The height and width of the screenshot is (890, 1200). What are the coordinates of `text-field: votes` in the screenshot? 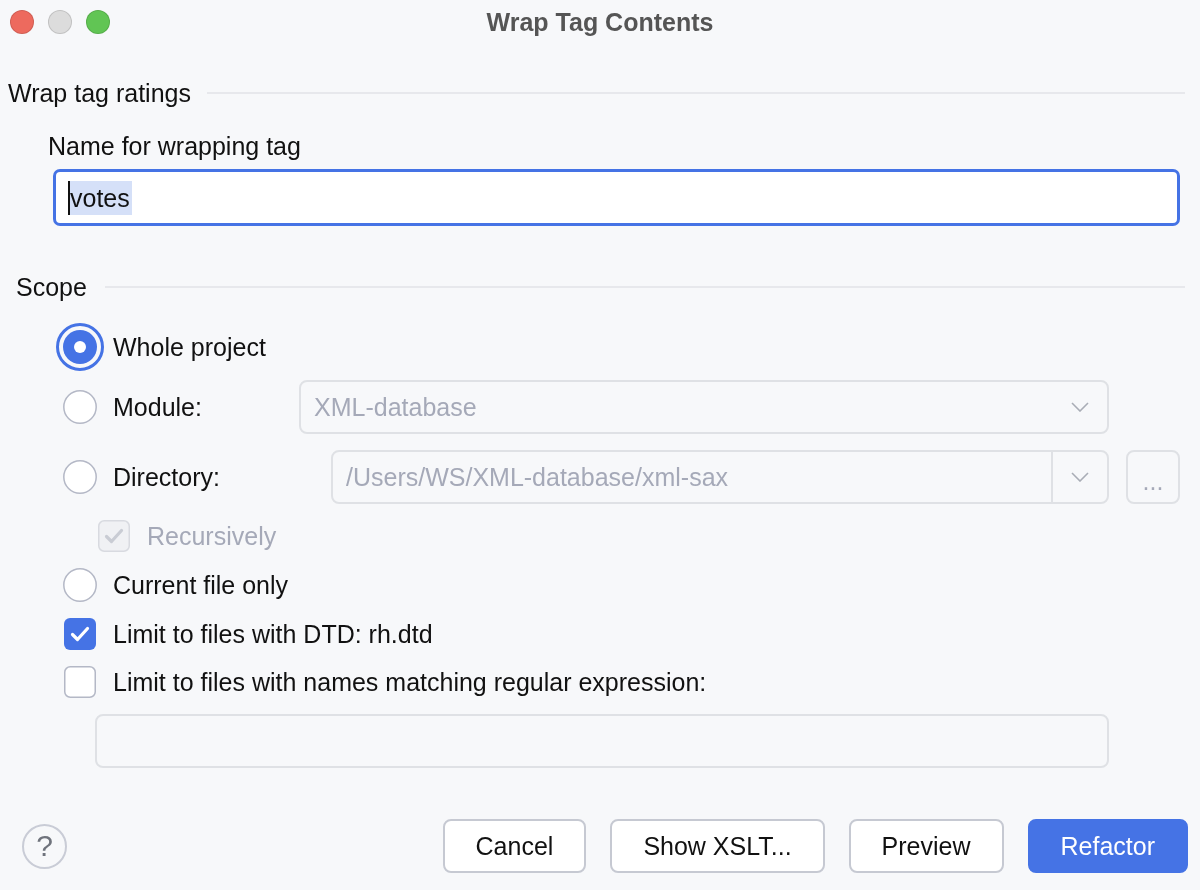 It's located at (616, 197).